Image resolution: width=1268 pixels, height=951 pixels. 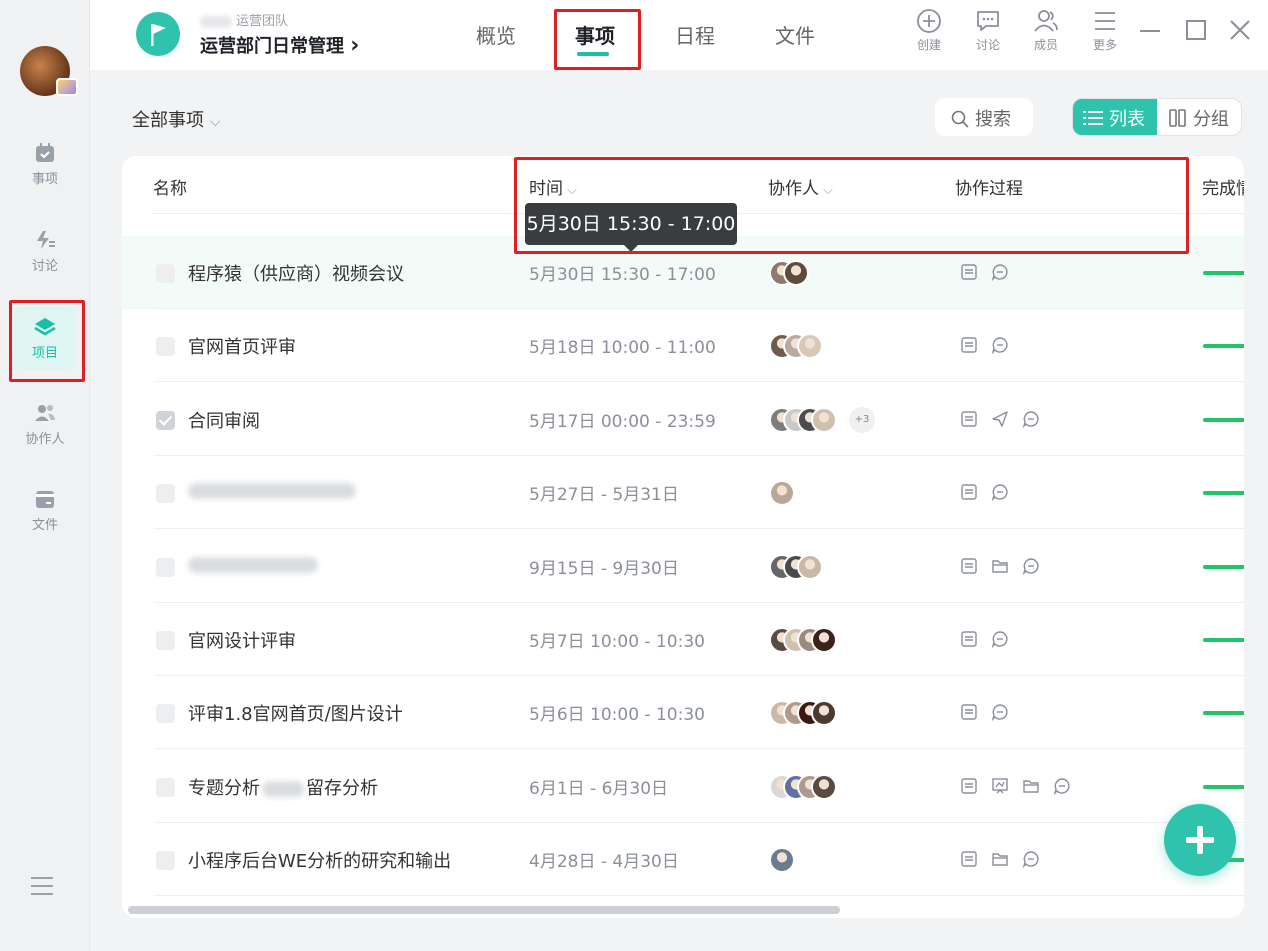 What do you see at coordinates (1240, 30) in the screenshot?
I see `close-icon` at bounding box center [1240, 30].